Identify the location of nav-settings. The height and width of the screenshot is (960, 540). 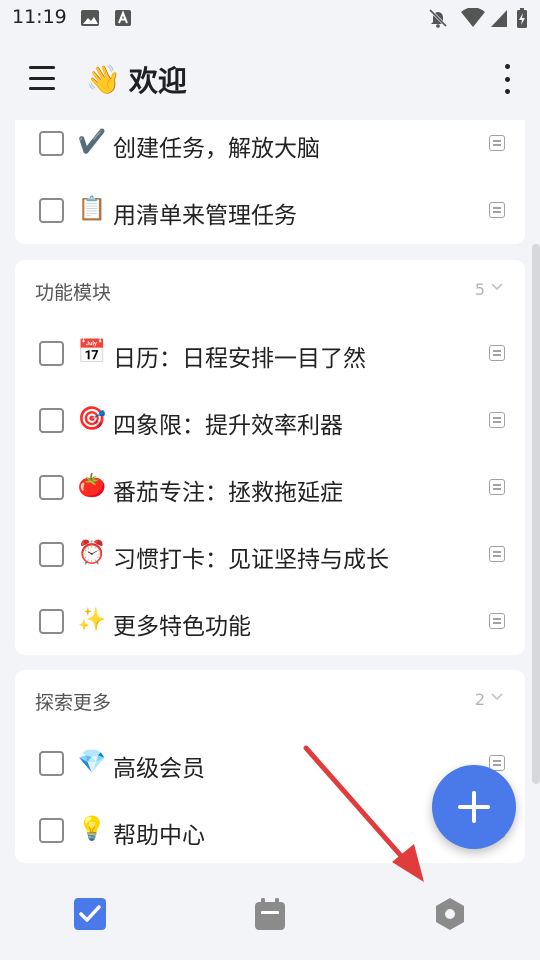
(450, 914).